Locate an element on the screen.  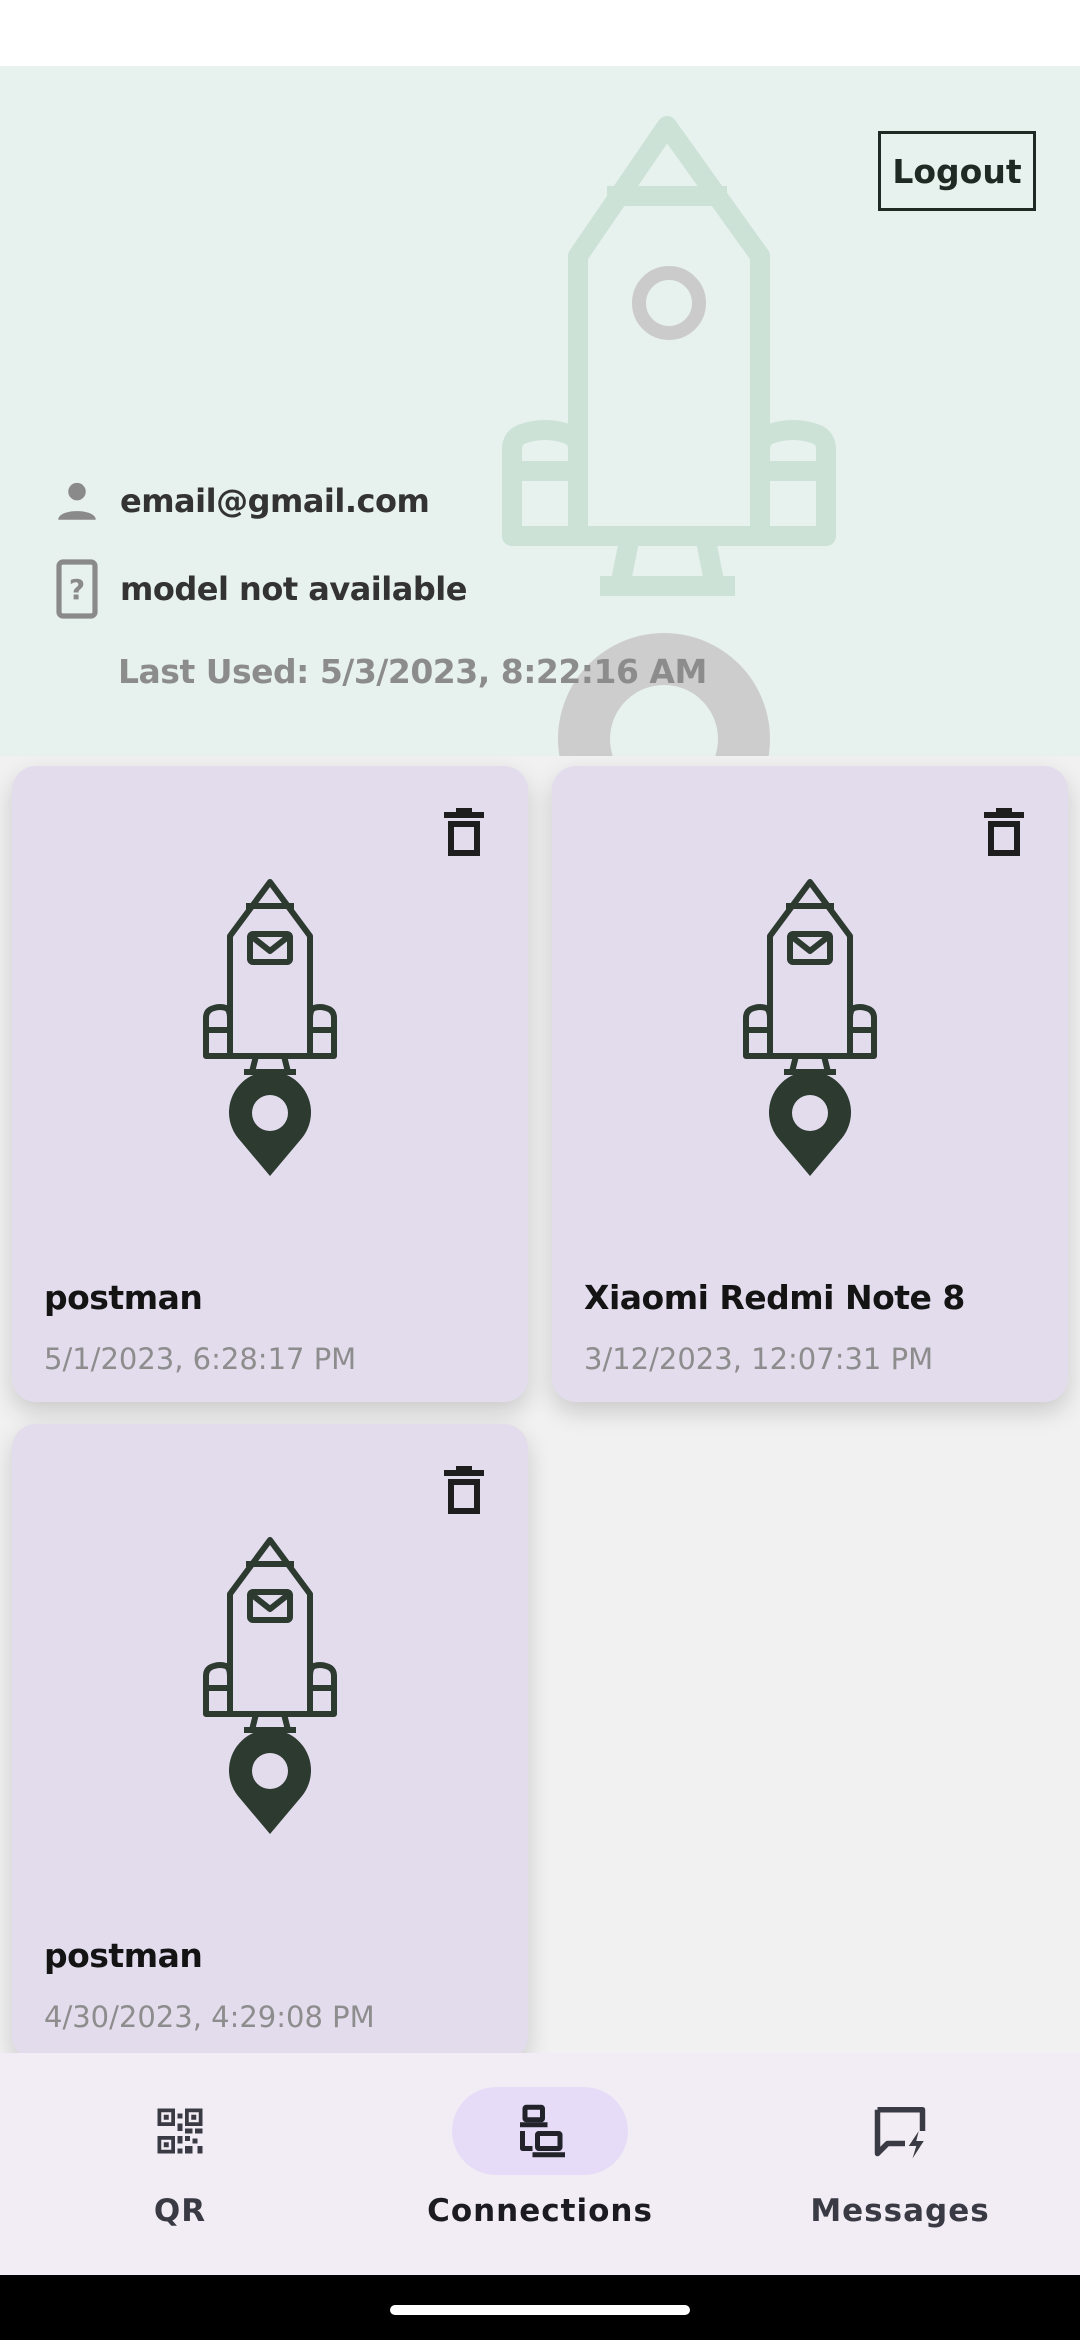
connection-date: 3/12/2023, 12:07:31 PM is located at coordinates (759, 1359).